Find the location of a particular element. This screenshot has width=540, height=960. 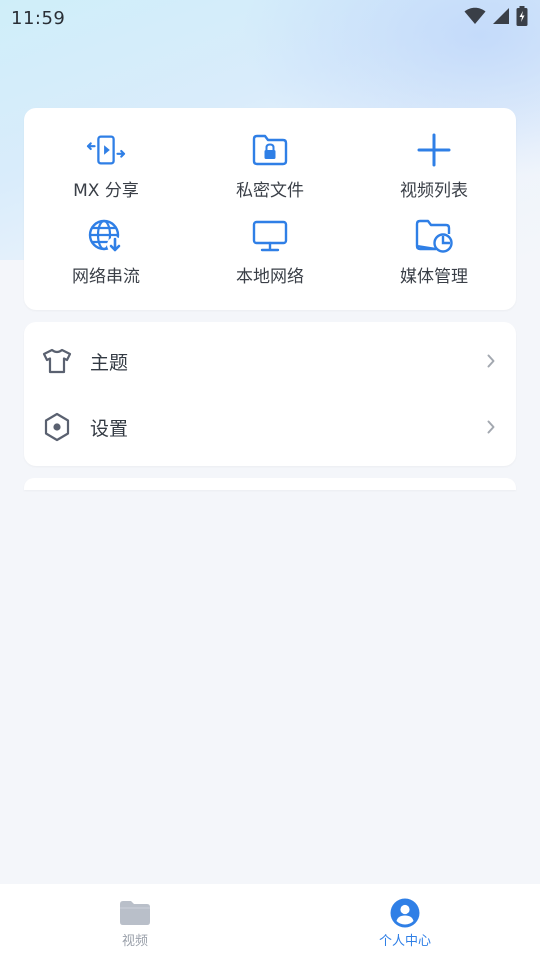

media-management-button: 媒体管理 is located at coordinates (434, 259).